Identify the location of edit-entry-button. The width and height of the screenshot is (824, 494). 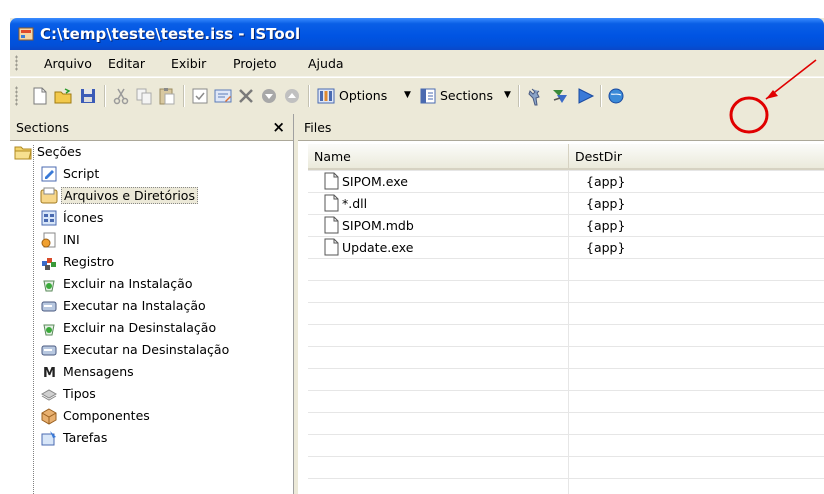
(223, 96).